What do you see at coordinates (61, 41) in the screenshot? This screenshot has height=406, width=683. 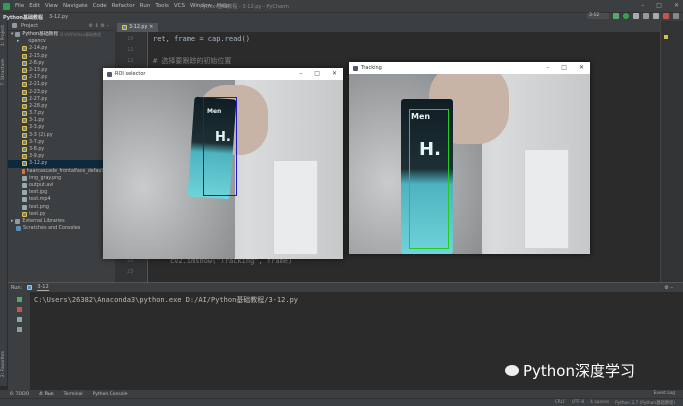 I see `tree-item: ▸ opencv` at bounding box center [61, 41].